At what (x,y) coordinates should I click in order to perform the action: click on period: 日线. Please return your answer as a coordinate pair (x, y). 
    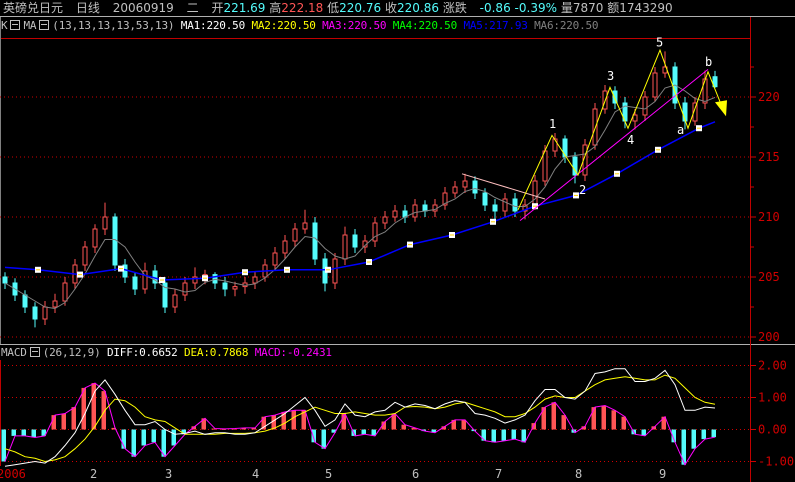
    Looking at the image, I should click on (87, 8).